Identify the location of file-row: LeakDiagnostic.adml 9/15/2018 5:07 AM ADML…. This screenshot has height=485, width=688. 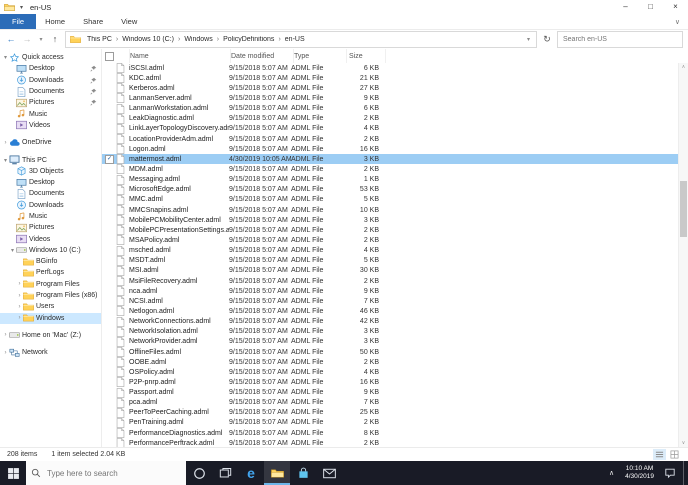
(395, 118).